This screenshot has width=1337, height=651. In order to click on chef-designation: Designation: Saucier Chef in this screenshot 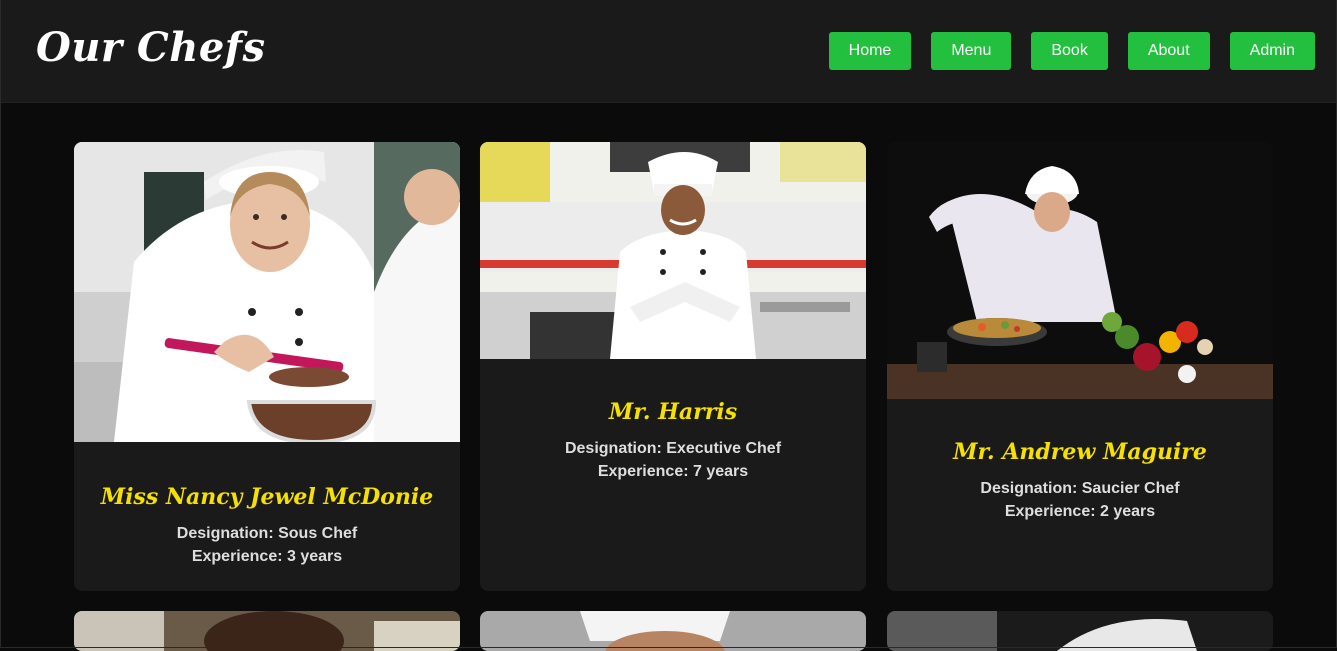, I will do `click(1080, 488)`.